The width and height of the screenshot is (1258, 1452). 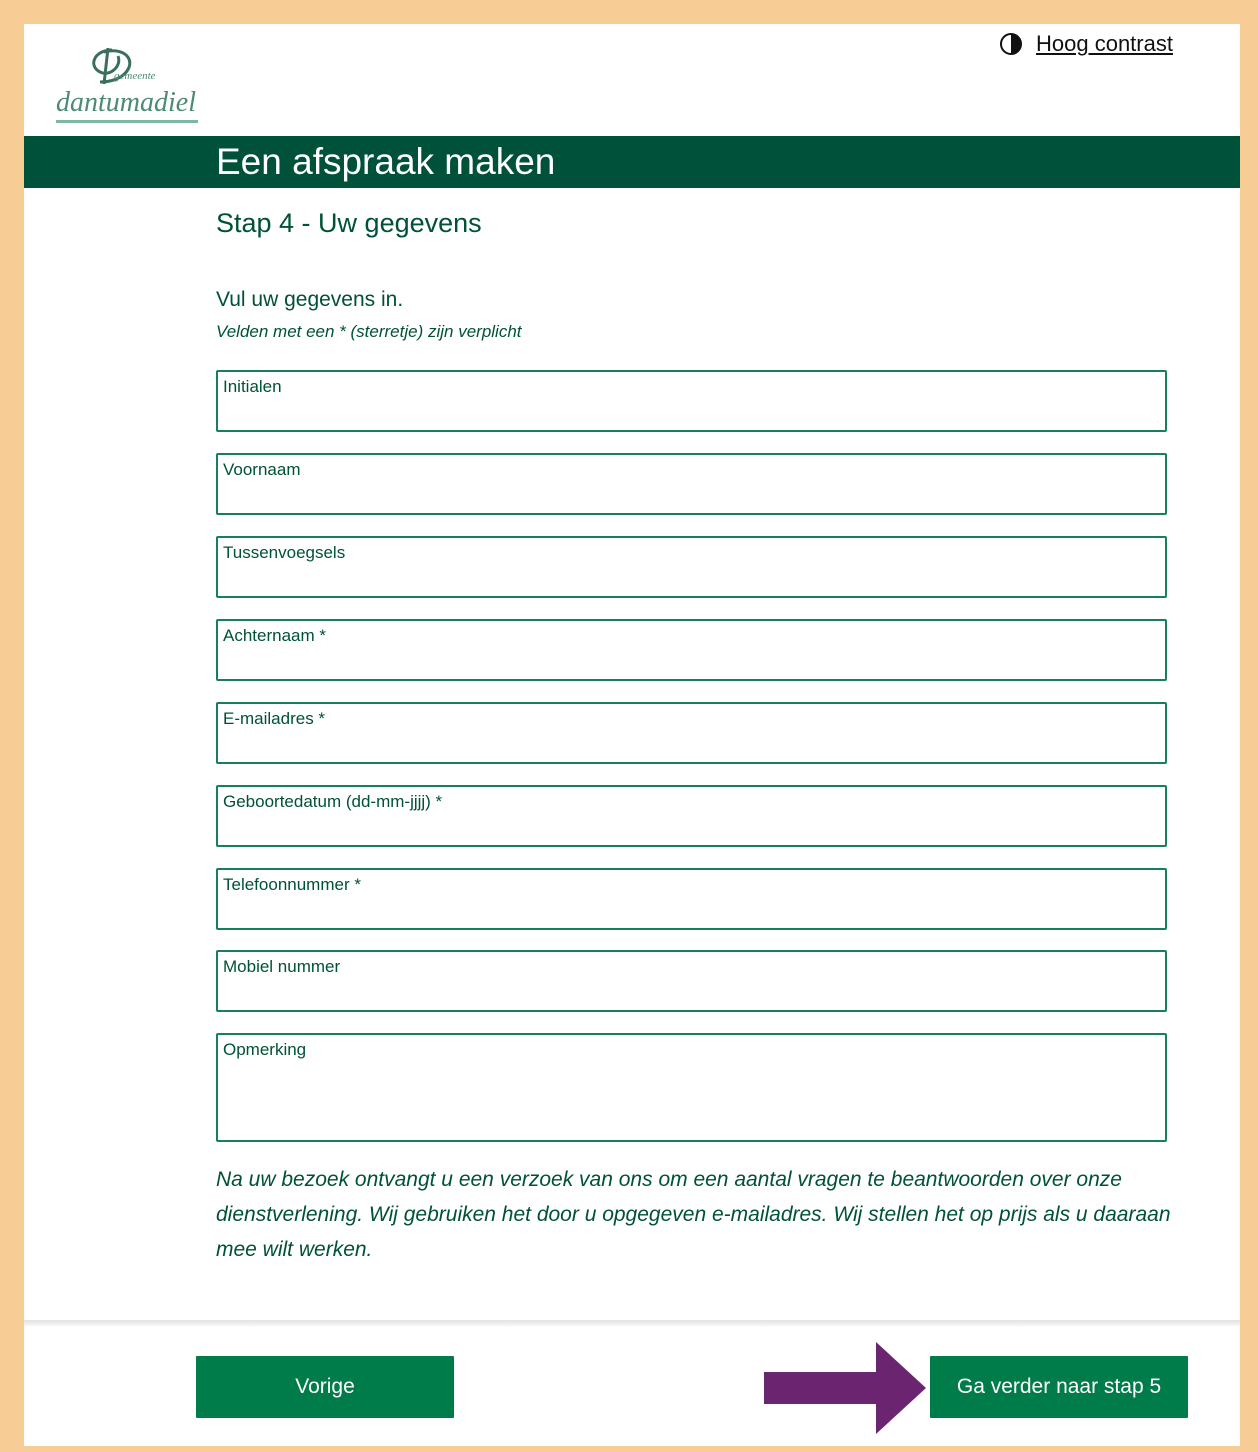 What do you see at coordinates (262, 469) in the screenshot?
I see `field-label: Voornaam` at bounding box center [262, 469].